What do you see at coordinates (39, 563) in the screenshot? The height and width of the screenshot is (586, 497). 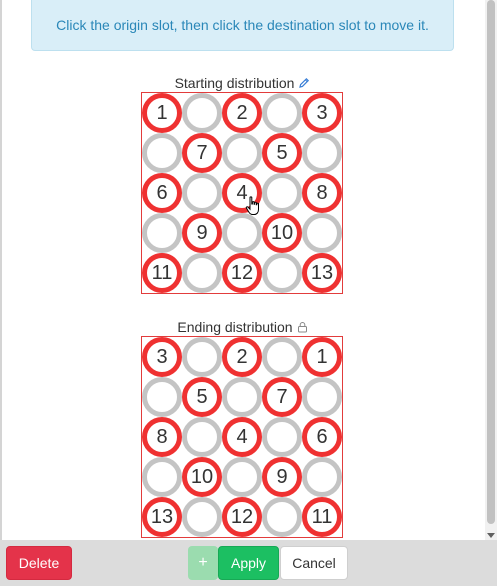 I see `delete-button: Delete` at bounding box center [39, 563].